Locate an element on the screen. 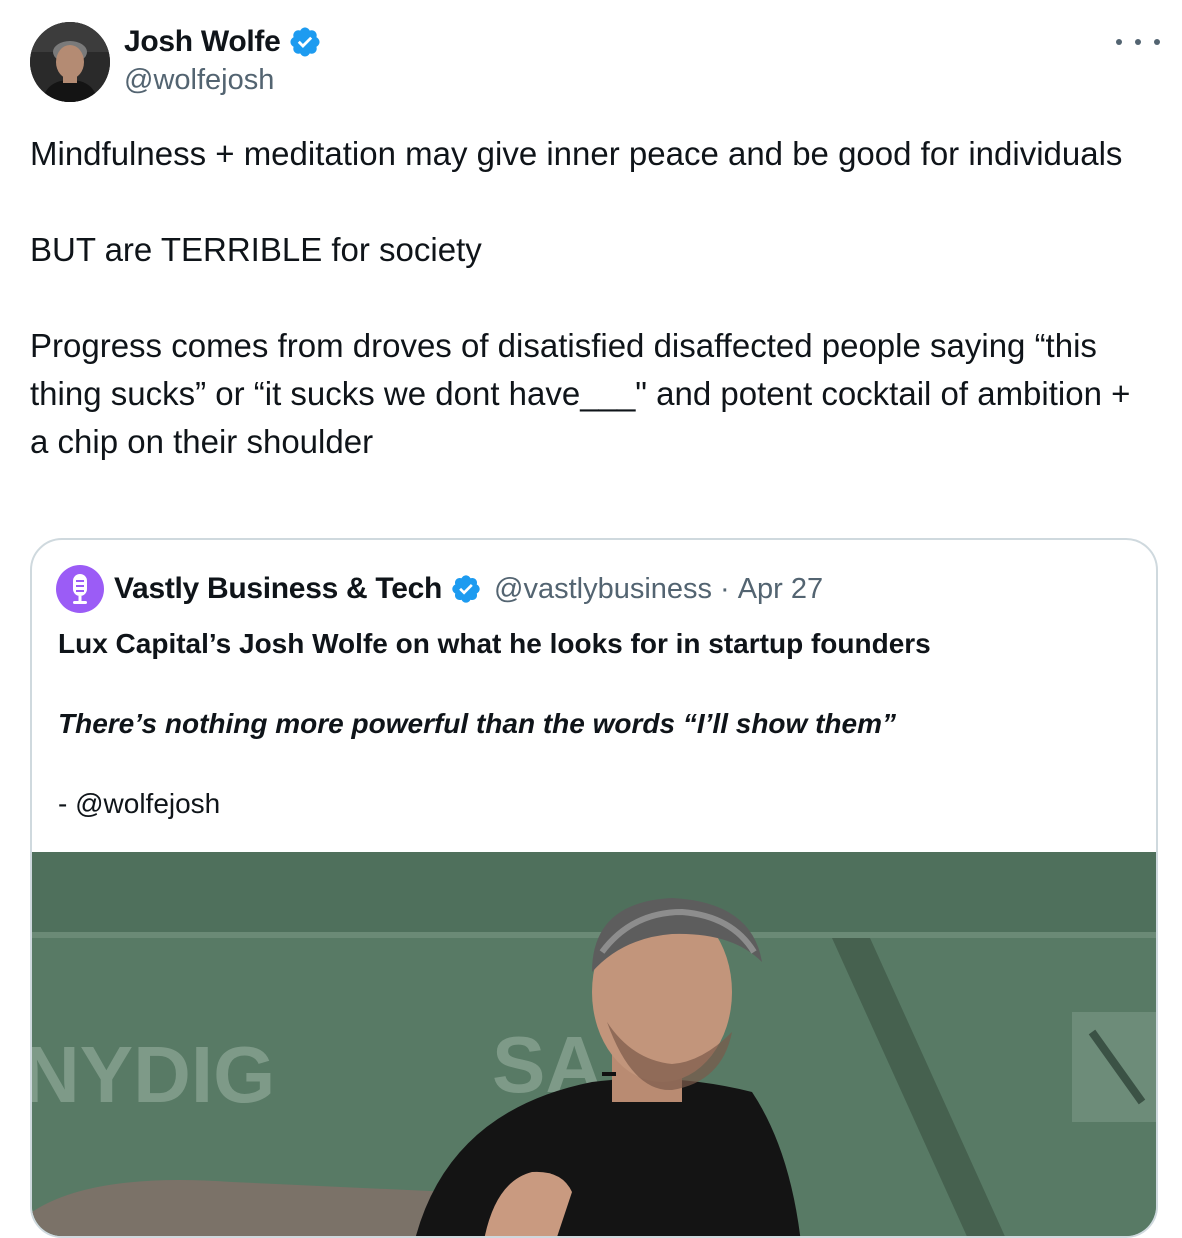  author-handle: @wolfejosh is located at coordinates (199, 80).